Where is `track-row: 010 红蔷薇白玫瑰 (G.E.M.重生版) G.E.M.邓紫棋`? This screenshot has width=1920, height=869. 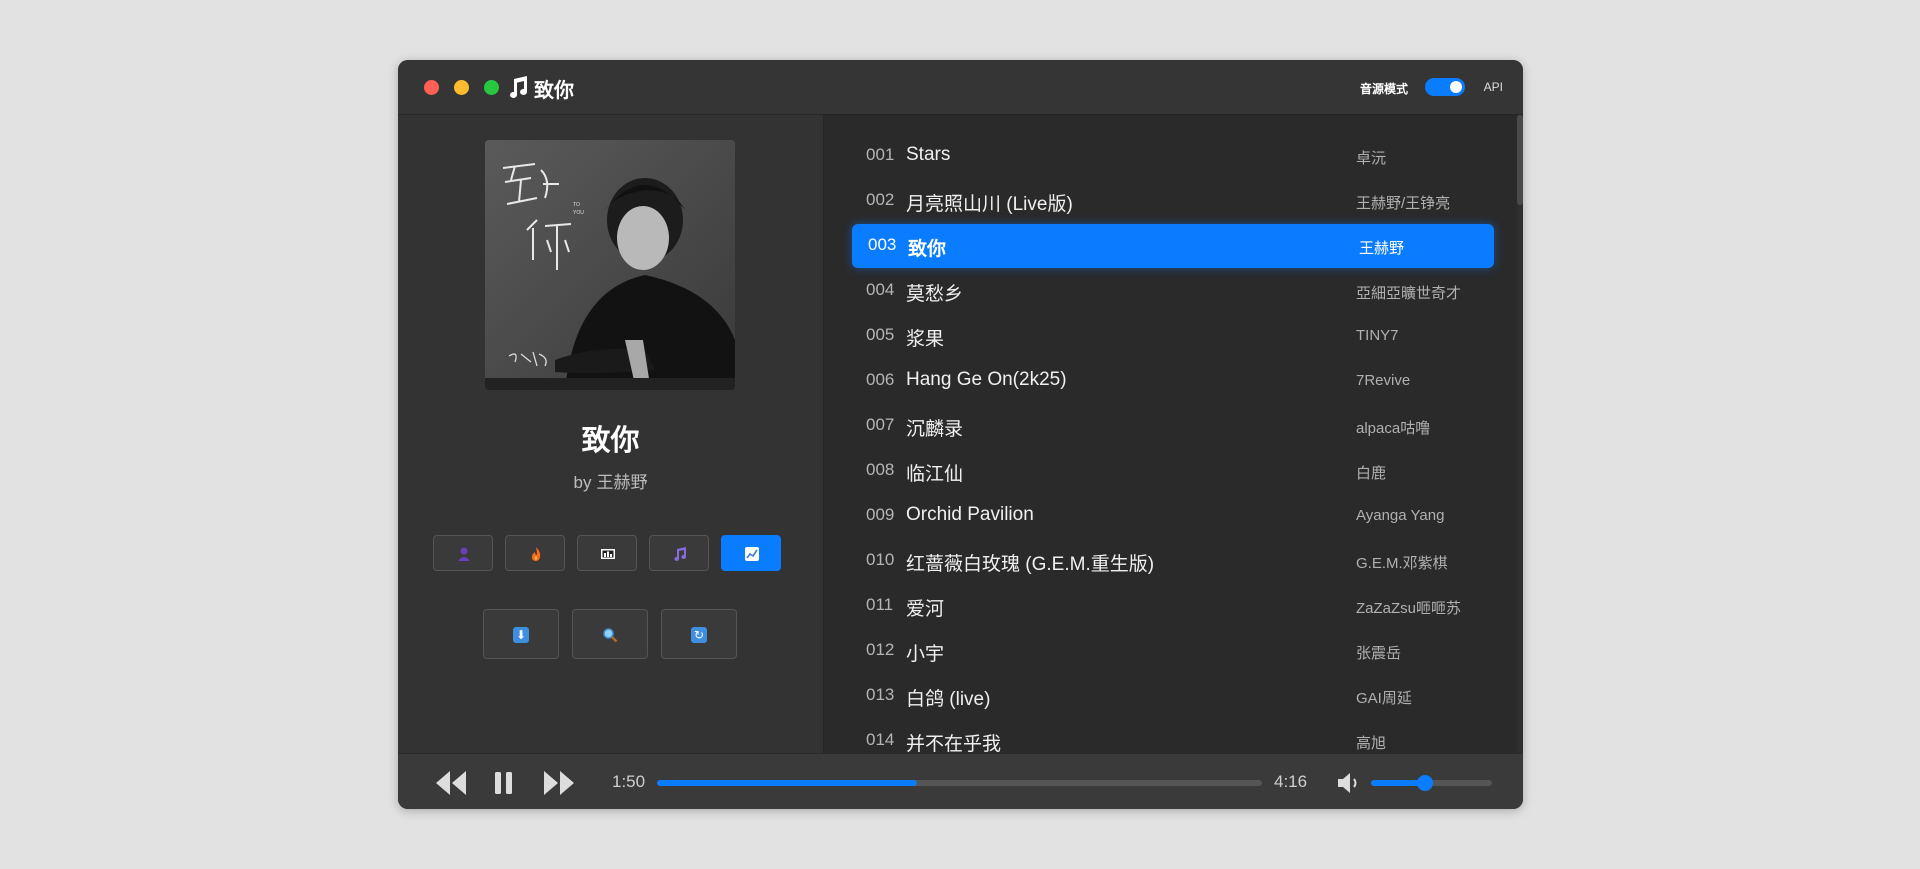 track-row: 010 红蔷薇白玫瑰 (G.E.M.重生版) G.E.M.邓紫棋 is located at coordinates (1173, 561).